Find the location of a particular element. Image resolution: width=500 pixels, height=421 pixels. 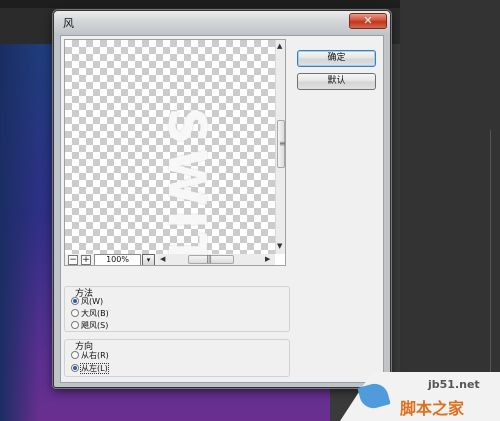

zoom-dropdown-button: ▾ is located at coordinates (148, 259).